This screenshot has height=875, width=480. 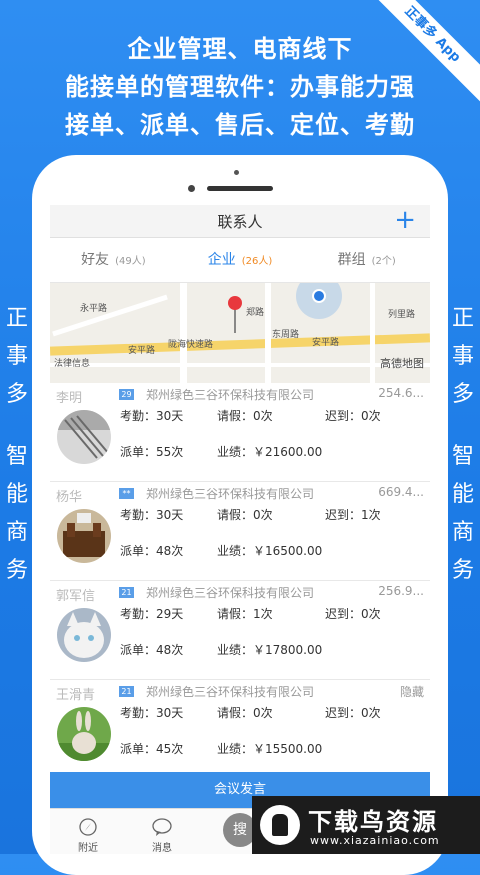 I want to click on tab-enterprise: 企业 (26人), so click(x=240, y=260).